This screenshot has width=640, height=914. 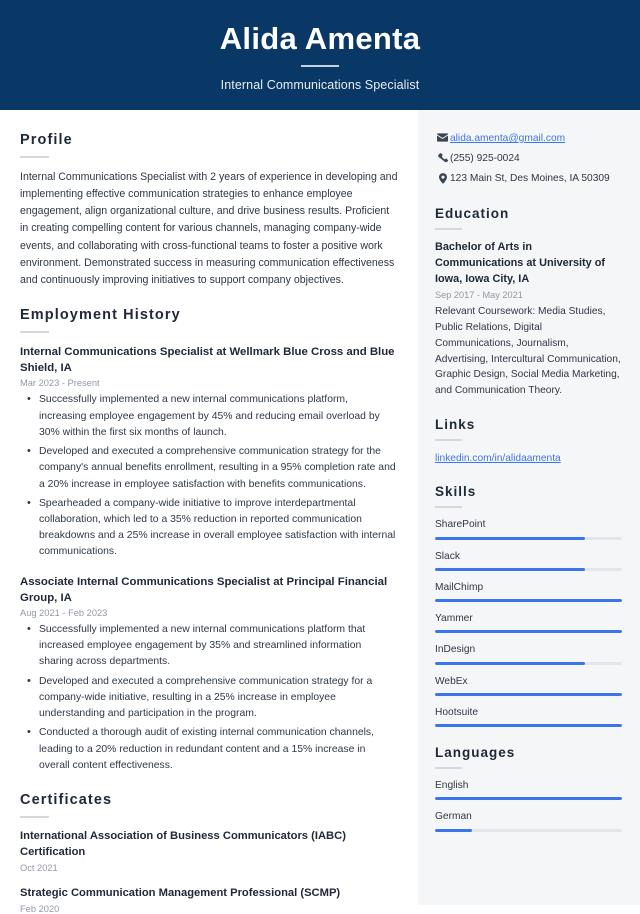 What do you see at coordinates (485, 158) in the screenshot?
I see `contact-value: (255) 925-0024` at bounding box center [485, 158].